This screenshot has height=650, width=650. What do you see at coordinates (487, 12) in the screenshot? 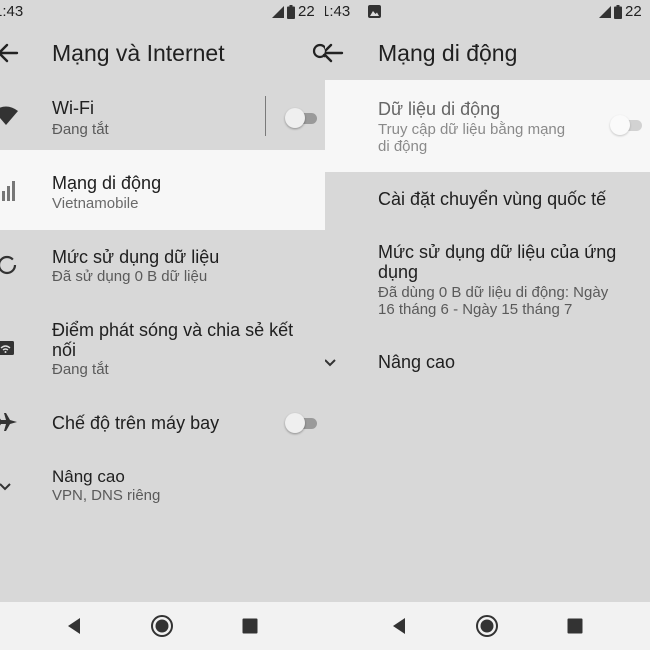
I see `status-bar-right: 1:43 22` at bounding box center [487, 12].